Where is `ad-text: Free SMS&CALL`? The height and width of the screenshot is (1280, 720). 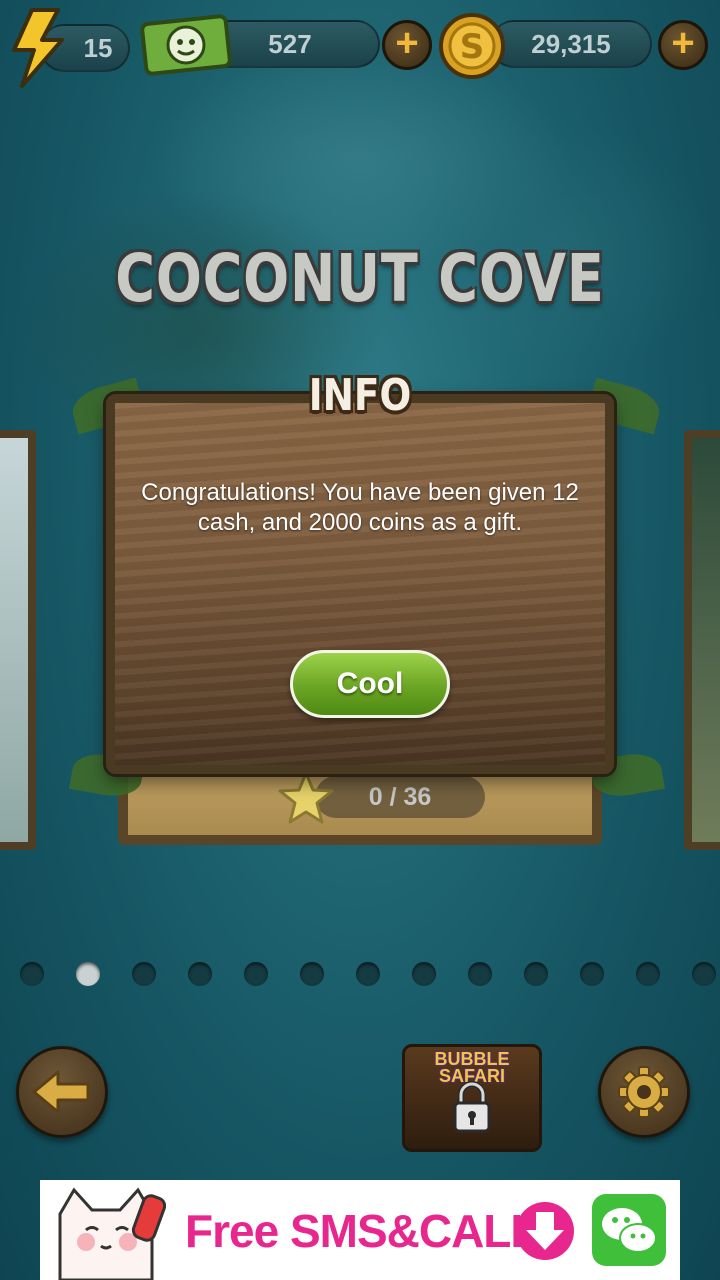 ad-text: Free SMS&CALL is located at coordinates (361, 1231).